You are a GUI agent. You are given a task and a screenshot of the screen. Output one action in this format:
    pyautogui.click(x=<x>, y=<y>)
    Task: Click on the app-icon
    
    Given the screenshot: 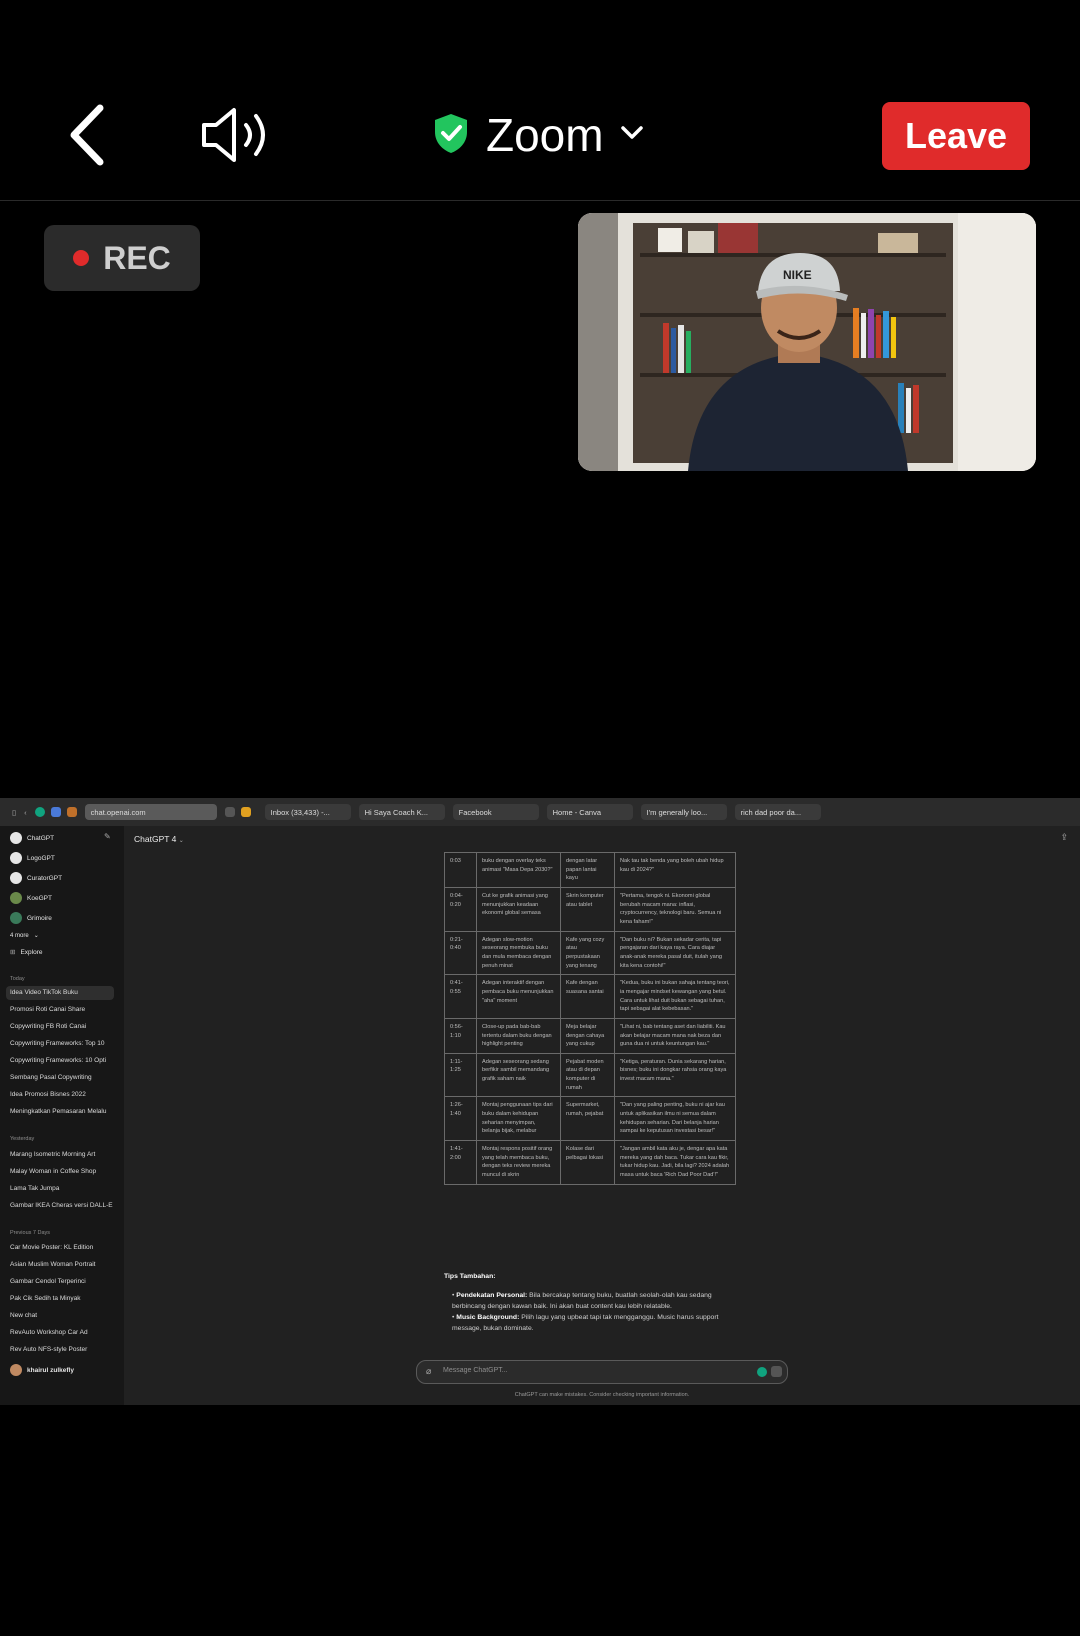 What is the action you would take?
    pyautogui.click(x=55, y=812)
    